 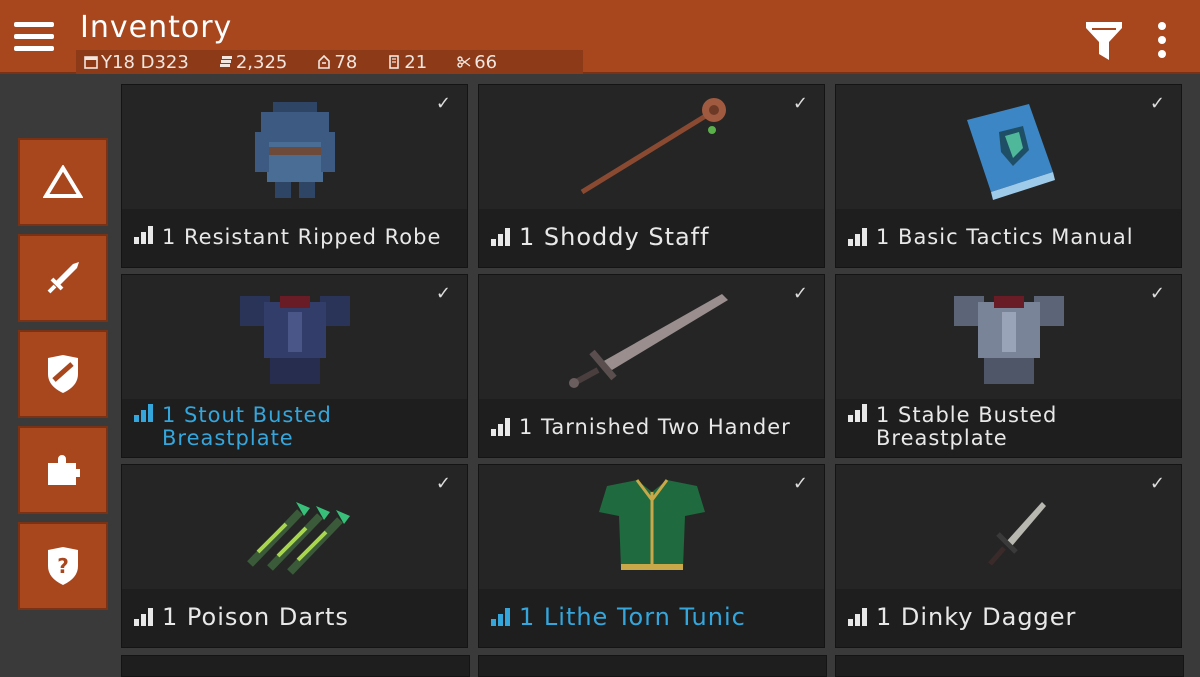 I want to click on item-card: ✓ 1 Resistant Ripped Robe, so click(x=294, y=176).